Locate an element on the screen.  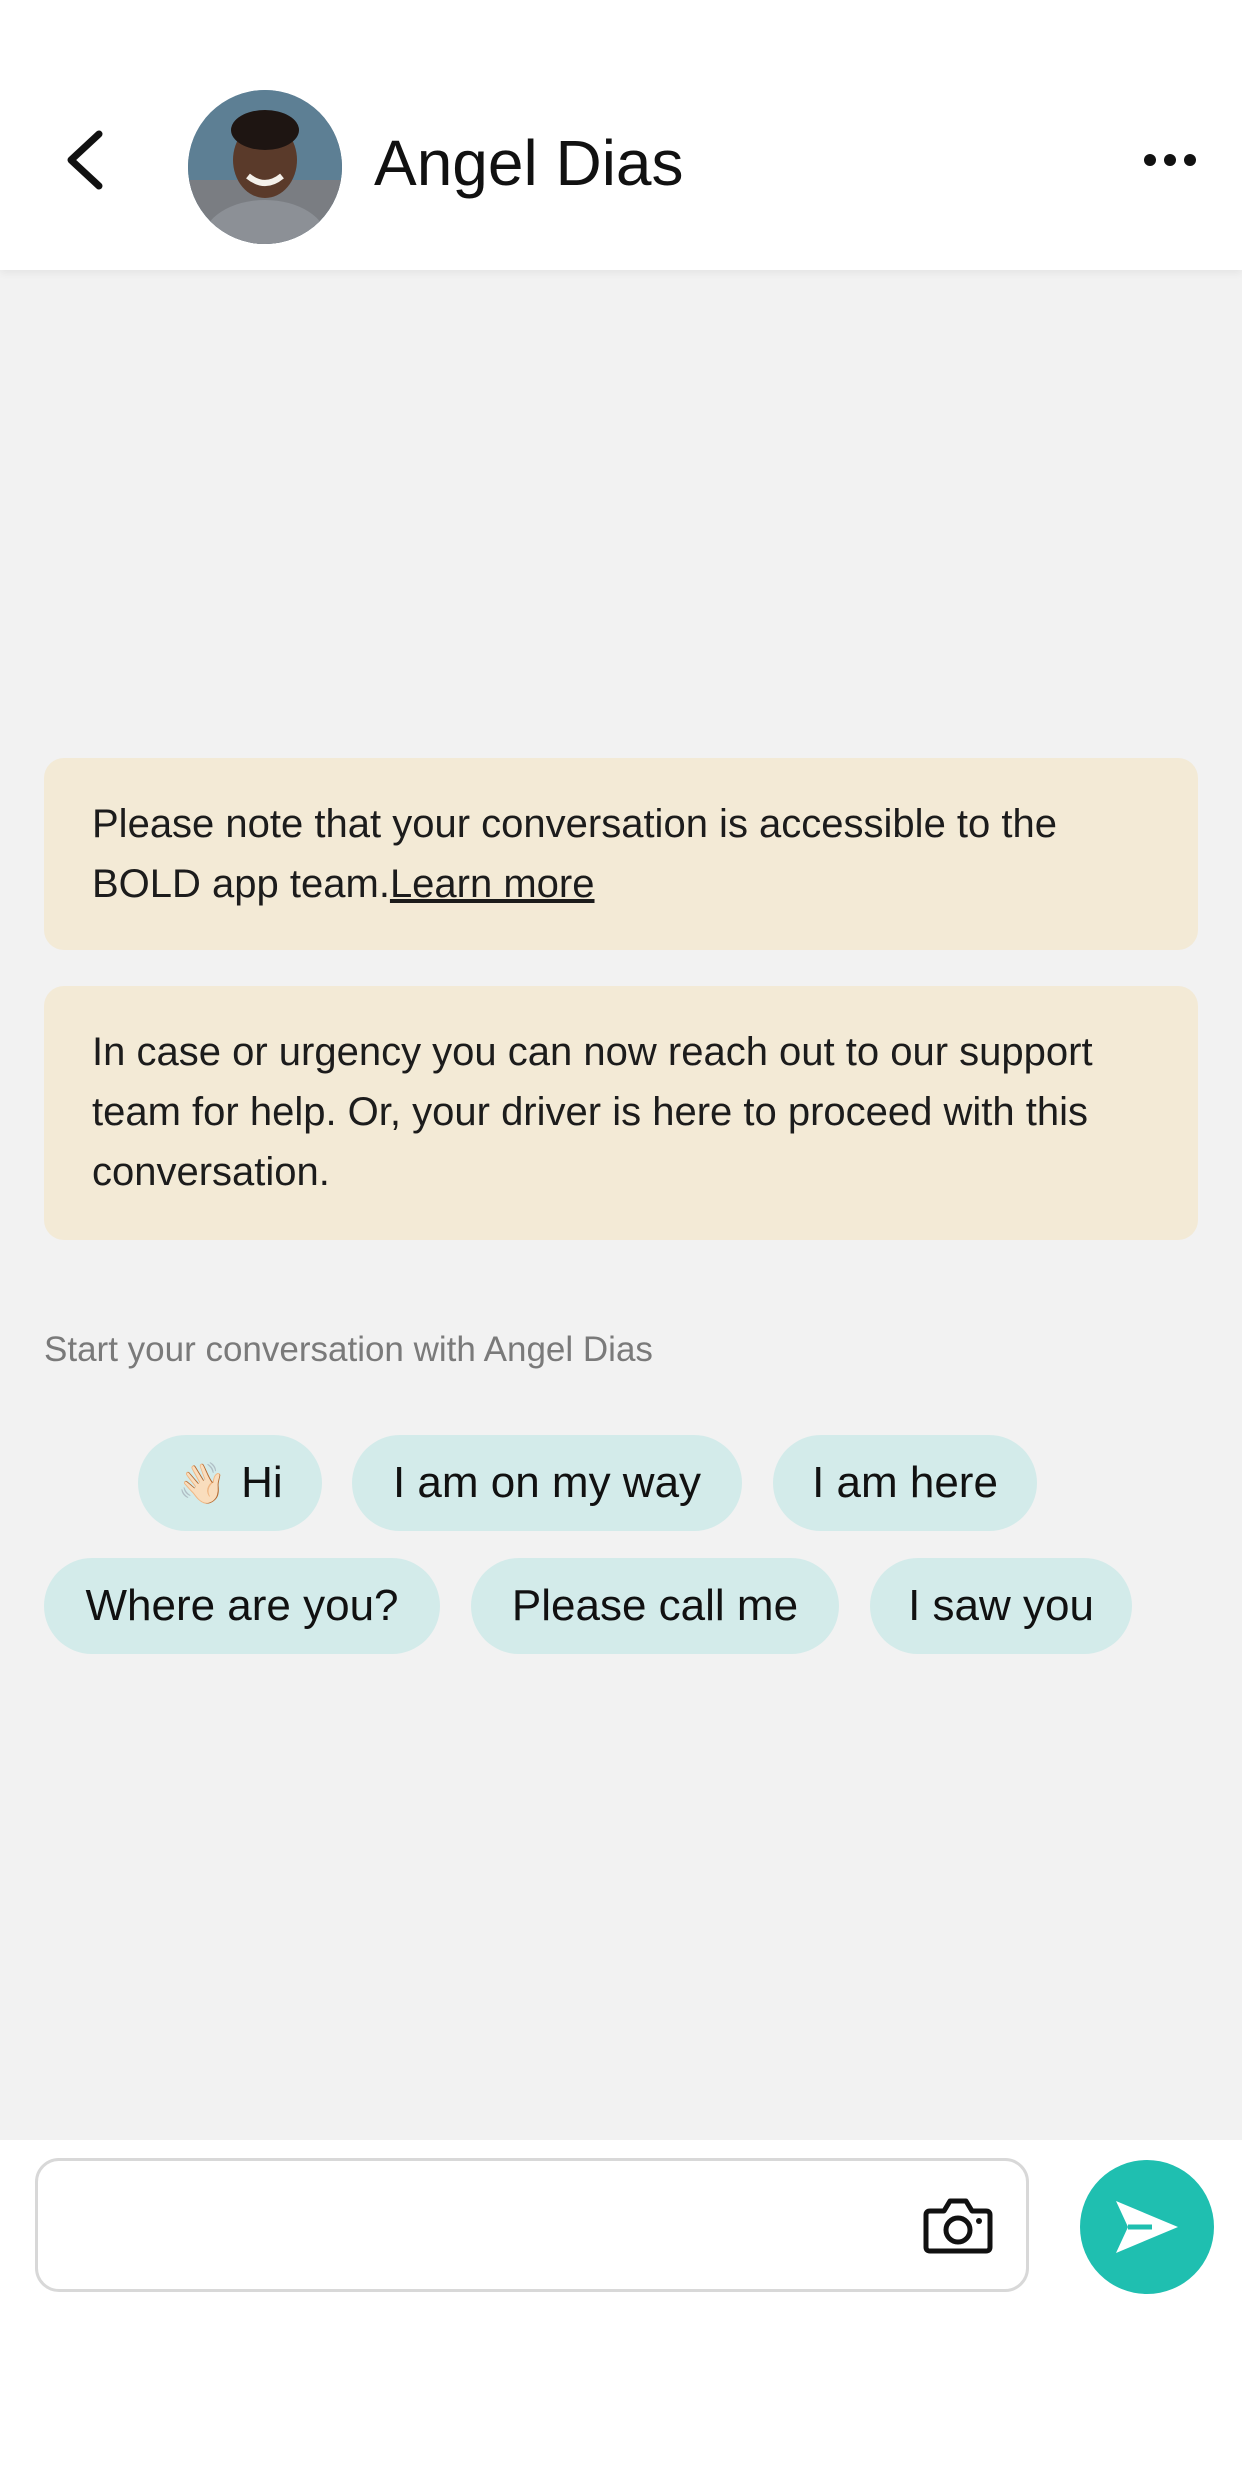
message-input-box is located at coordinates (532, 2225).